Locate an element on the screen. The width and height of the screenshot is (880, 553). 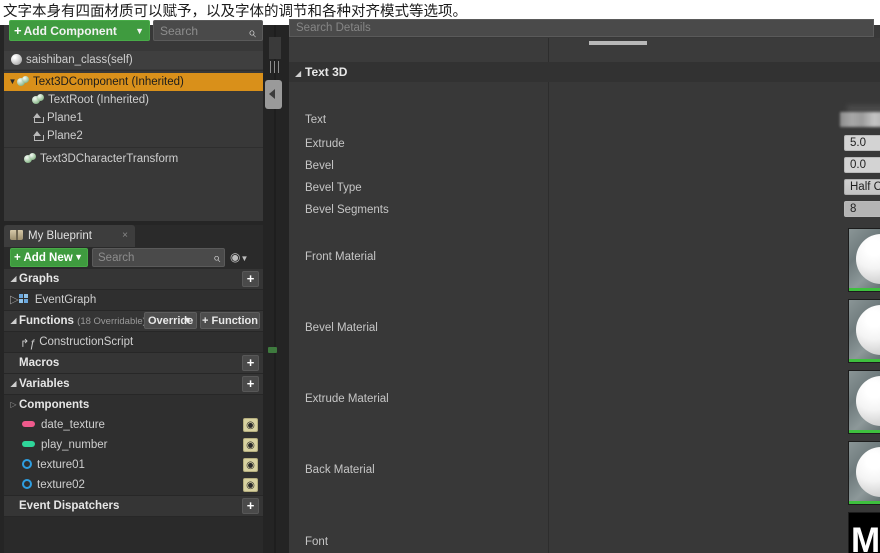
search-placeholder: Search is located at coordinates (116, 258).